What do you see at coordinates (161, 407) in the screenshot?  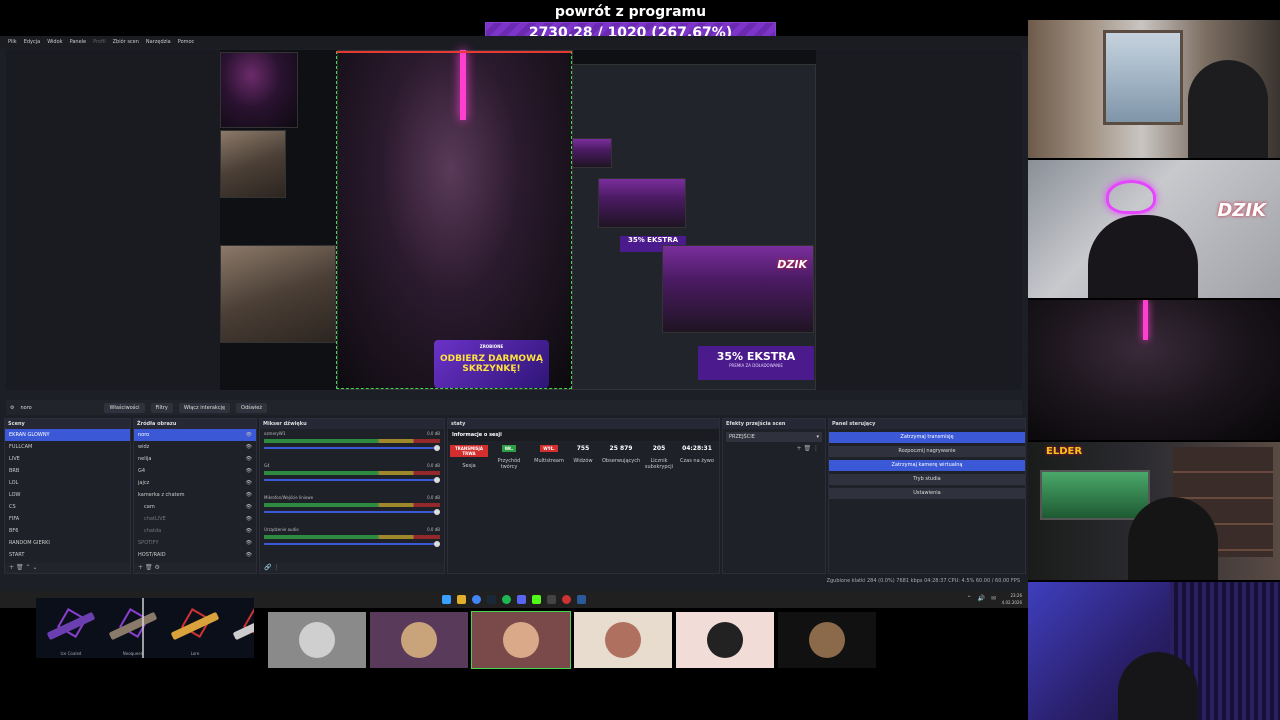 I see `filters-button: Filtry` at bounding box center [161, 407].